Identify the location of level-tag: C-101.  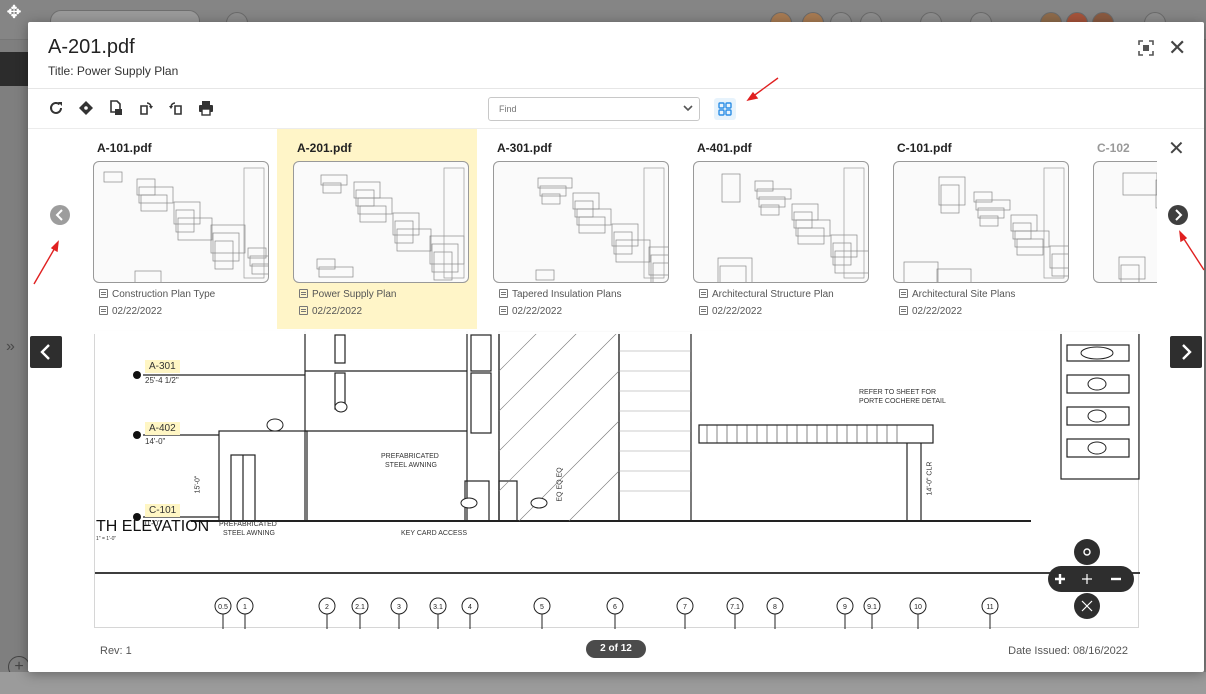
(163, 510).